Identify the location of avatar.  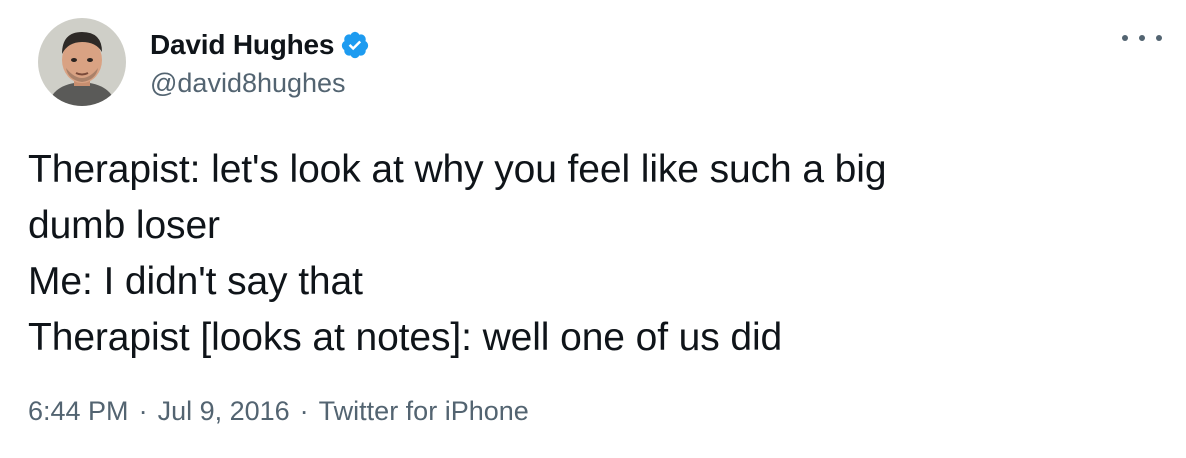
(82, 62).